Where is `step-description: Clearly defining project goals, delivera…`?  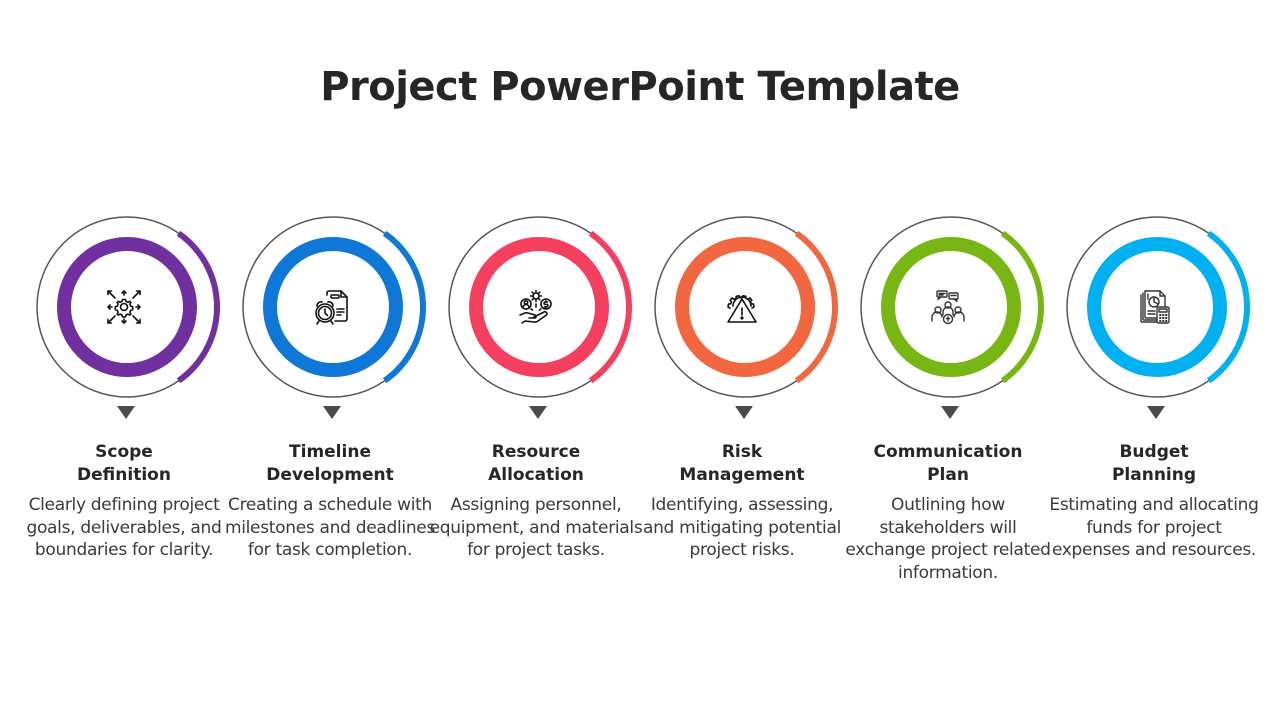
step-description: Clearly defining project goals, delivera… is located at coordinates (124, 527).